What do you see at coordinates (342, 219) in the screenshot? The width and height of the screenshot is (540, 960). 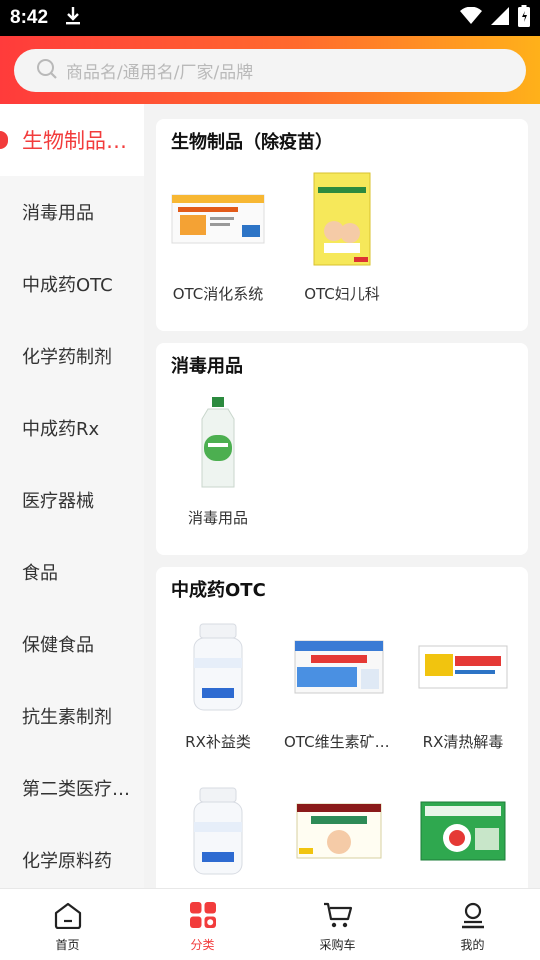 I see `yellow-child-medicine-box-image` at bounding box center [342, 219].